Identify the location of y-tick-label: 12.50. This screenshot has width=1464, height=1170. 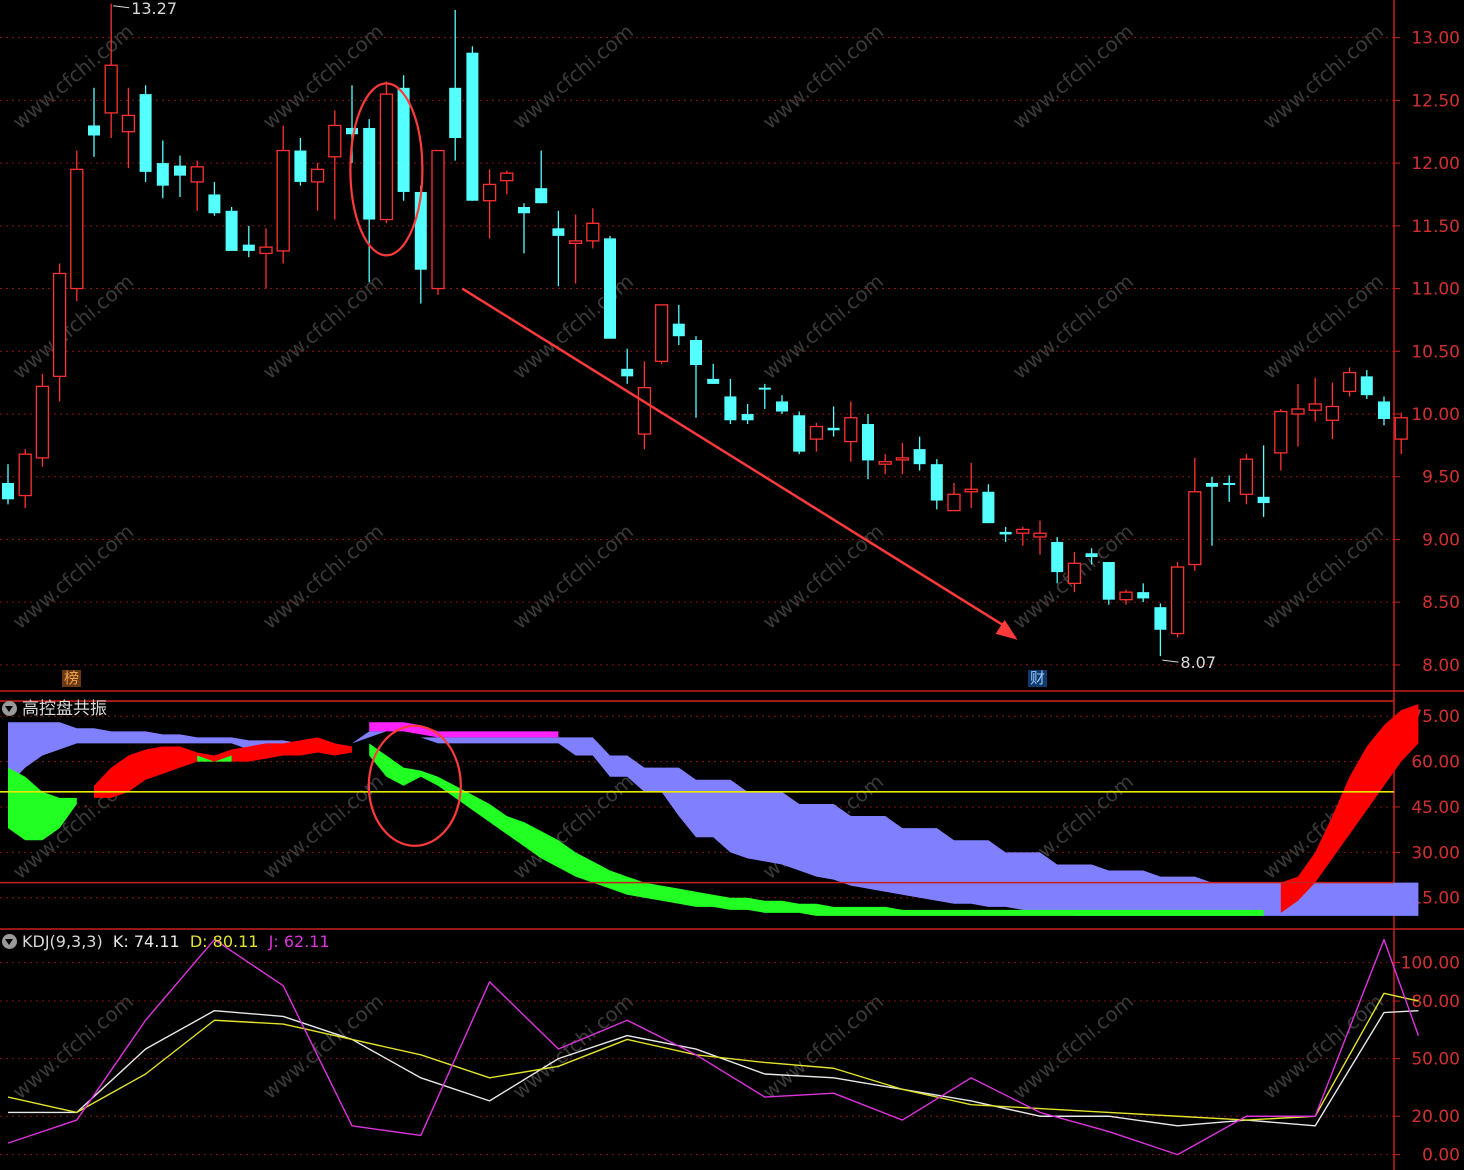
(1435, 101).